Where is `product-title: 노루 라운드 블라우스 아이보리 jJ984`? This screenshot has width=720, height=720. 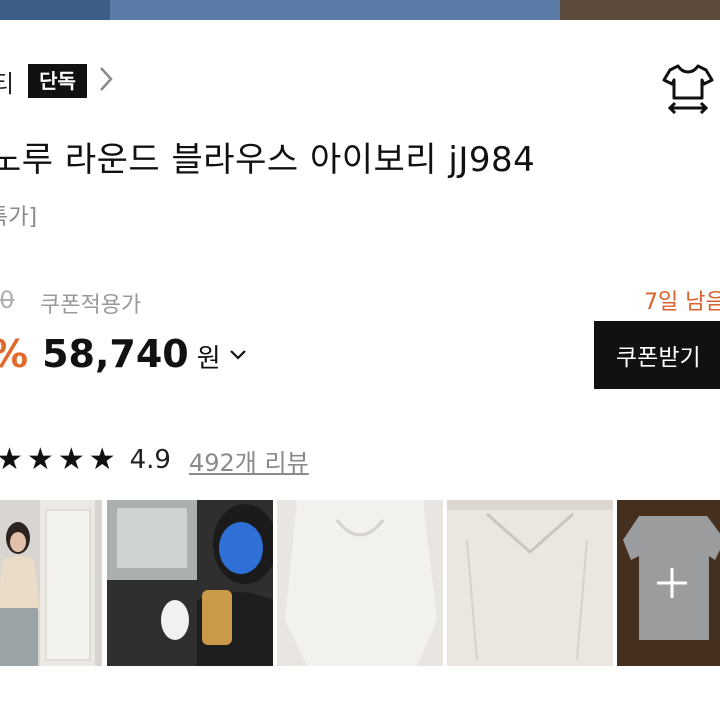
product-title: 노루 라운드 블라우스 아이보리 jJ984 is located at coordinates (268, 160).